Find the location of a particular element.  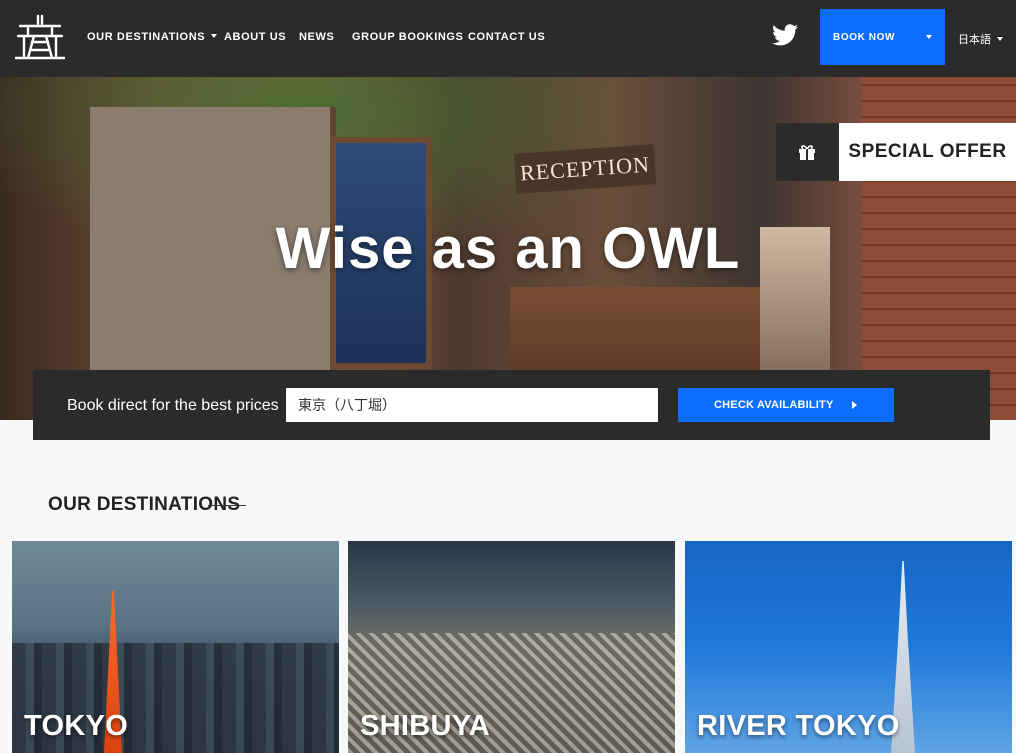

chevron-right-icon is located at coordinates (854, 405).